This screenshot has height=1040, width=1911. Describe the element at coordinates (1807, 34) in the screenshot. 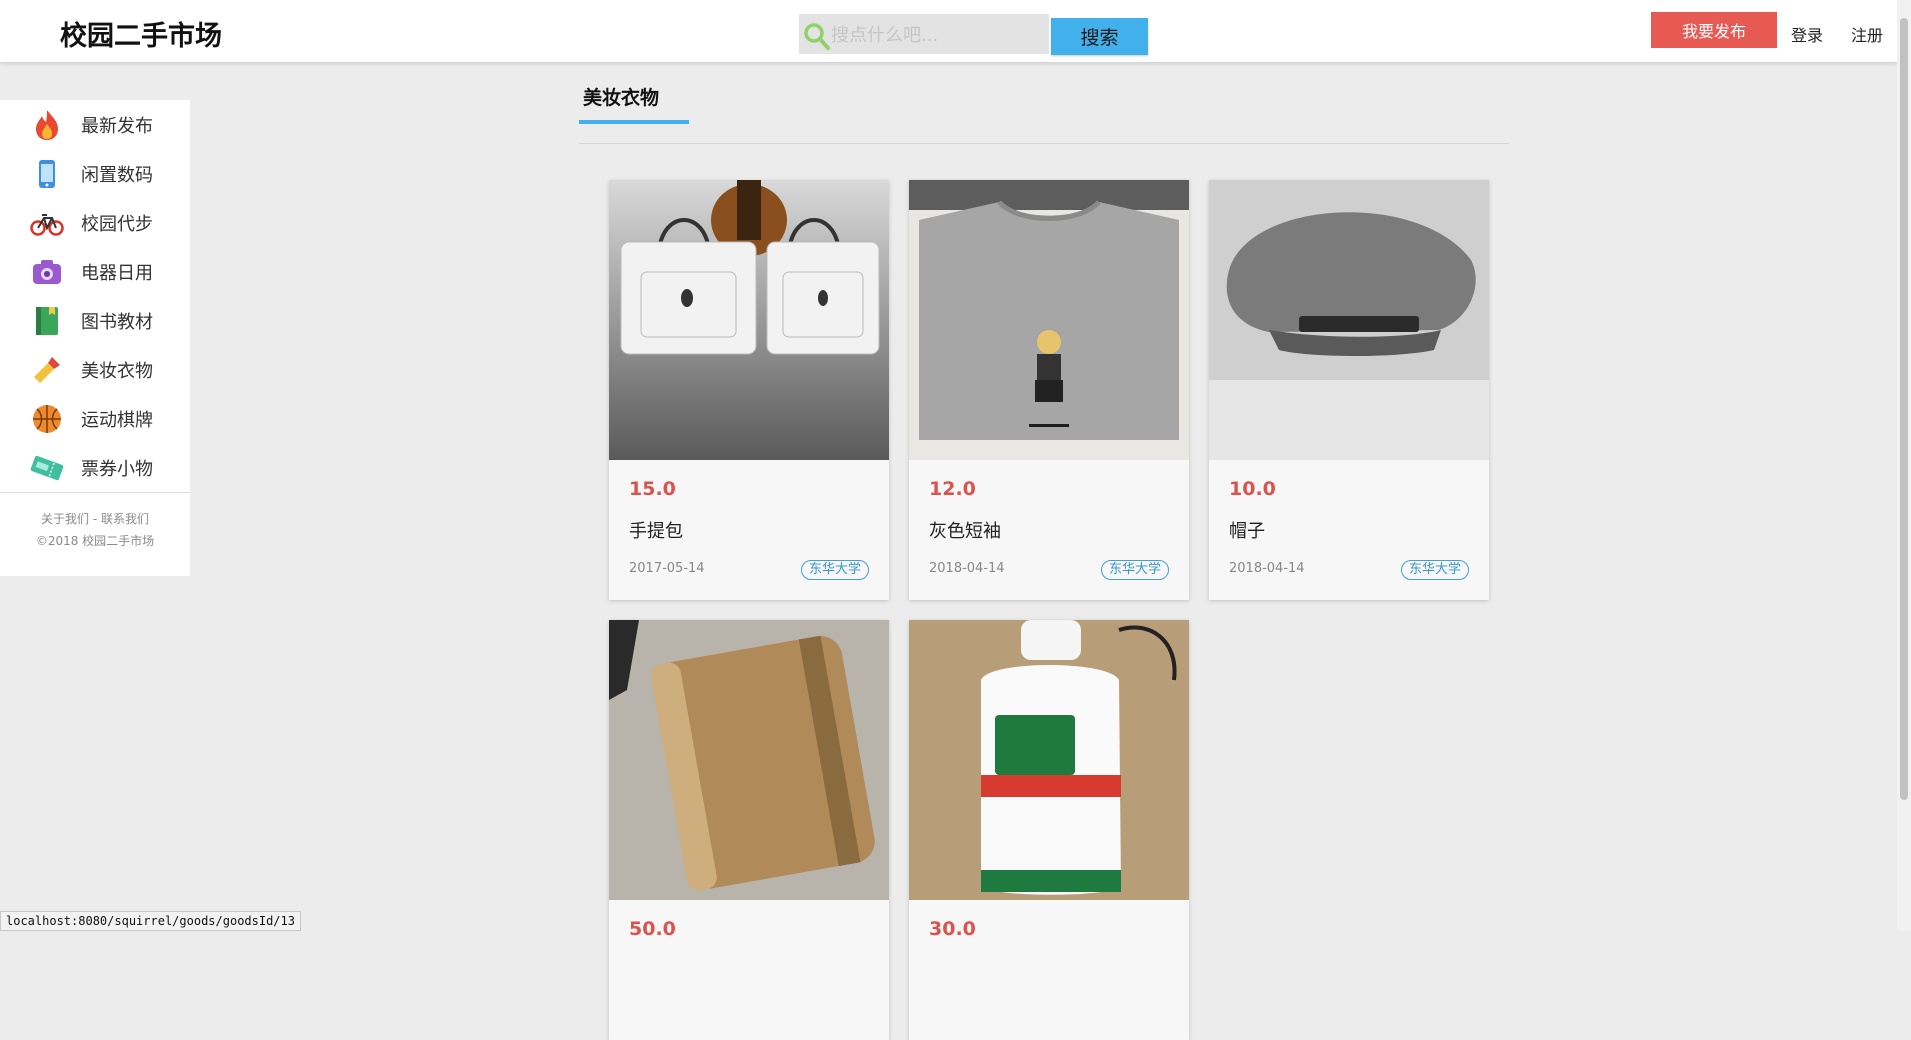

I see `login-link: 登录` at that location.